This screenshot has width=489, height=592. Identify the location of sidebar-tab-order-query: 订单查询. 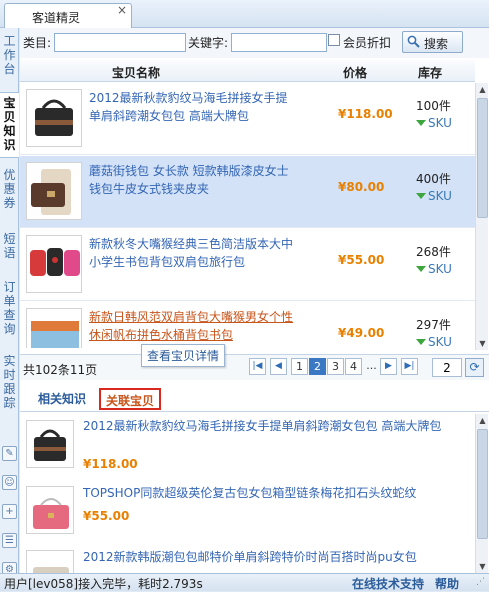
(9, 313).